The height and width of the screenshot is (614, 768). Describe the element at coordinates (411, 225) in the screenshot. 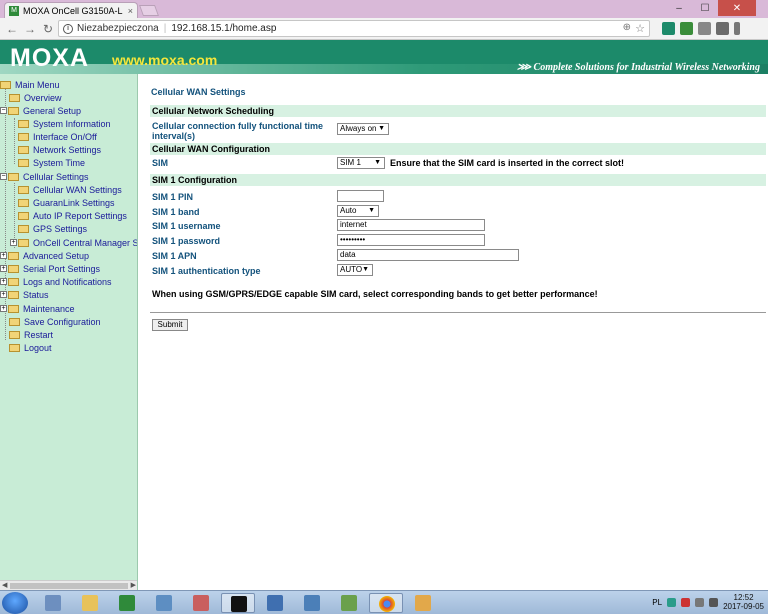

I see `username-input: internet` at that location.